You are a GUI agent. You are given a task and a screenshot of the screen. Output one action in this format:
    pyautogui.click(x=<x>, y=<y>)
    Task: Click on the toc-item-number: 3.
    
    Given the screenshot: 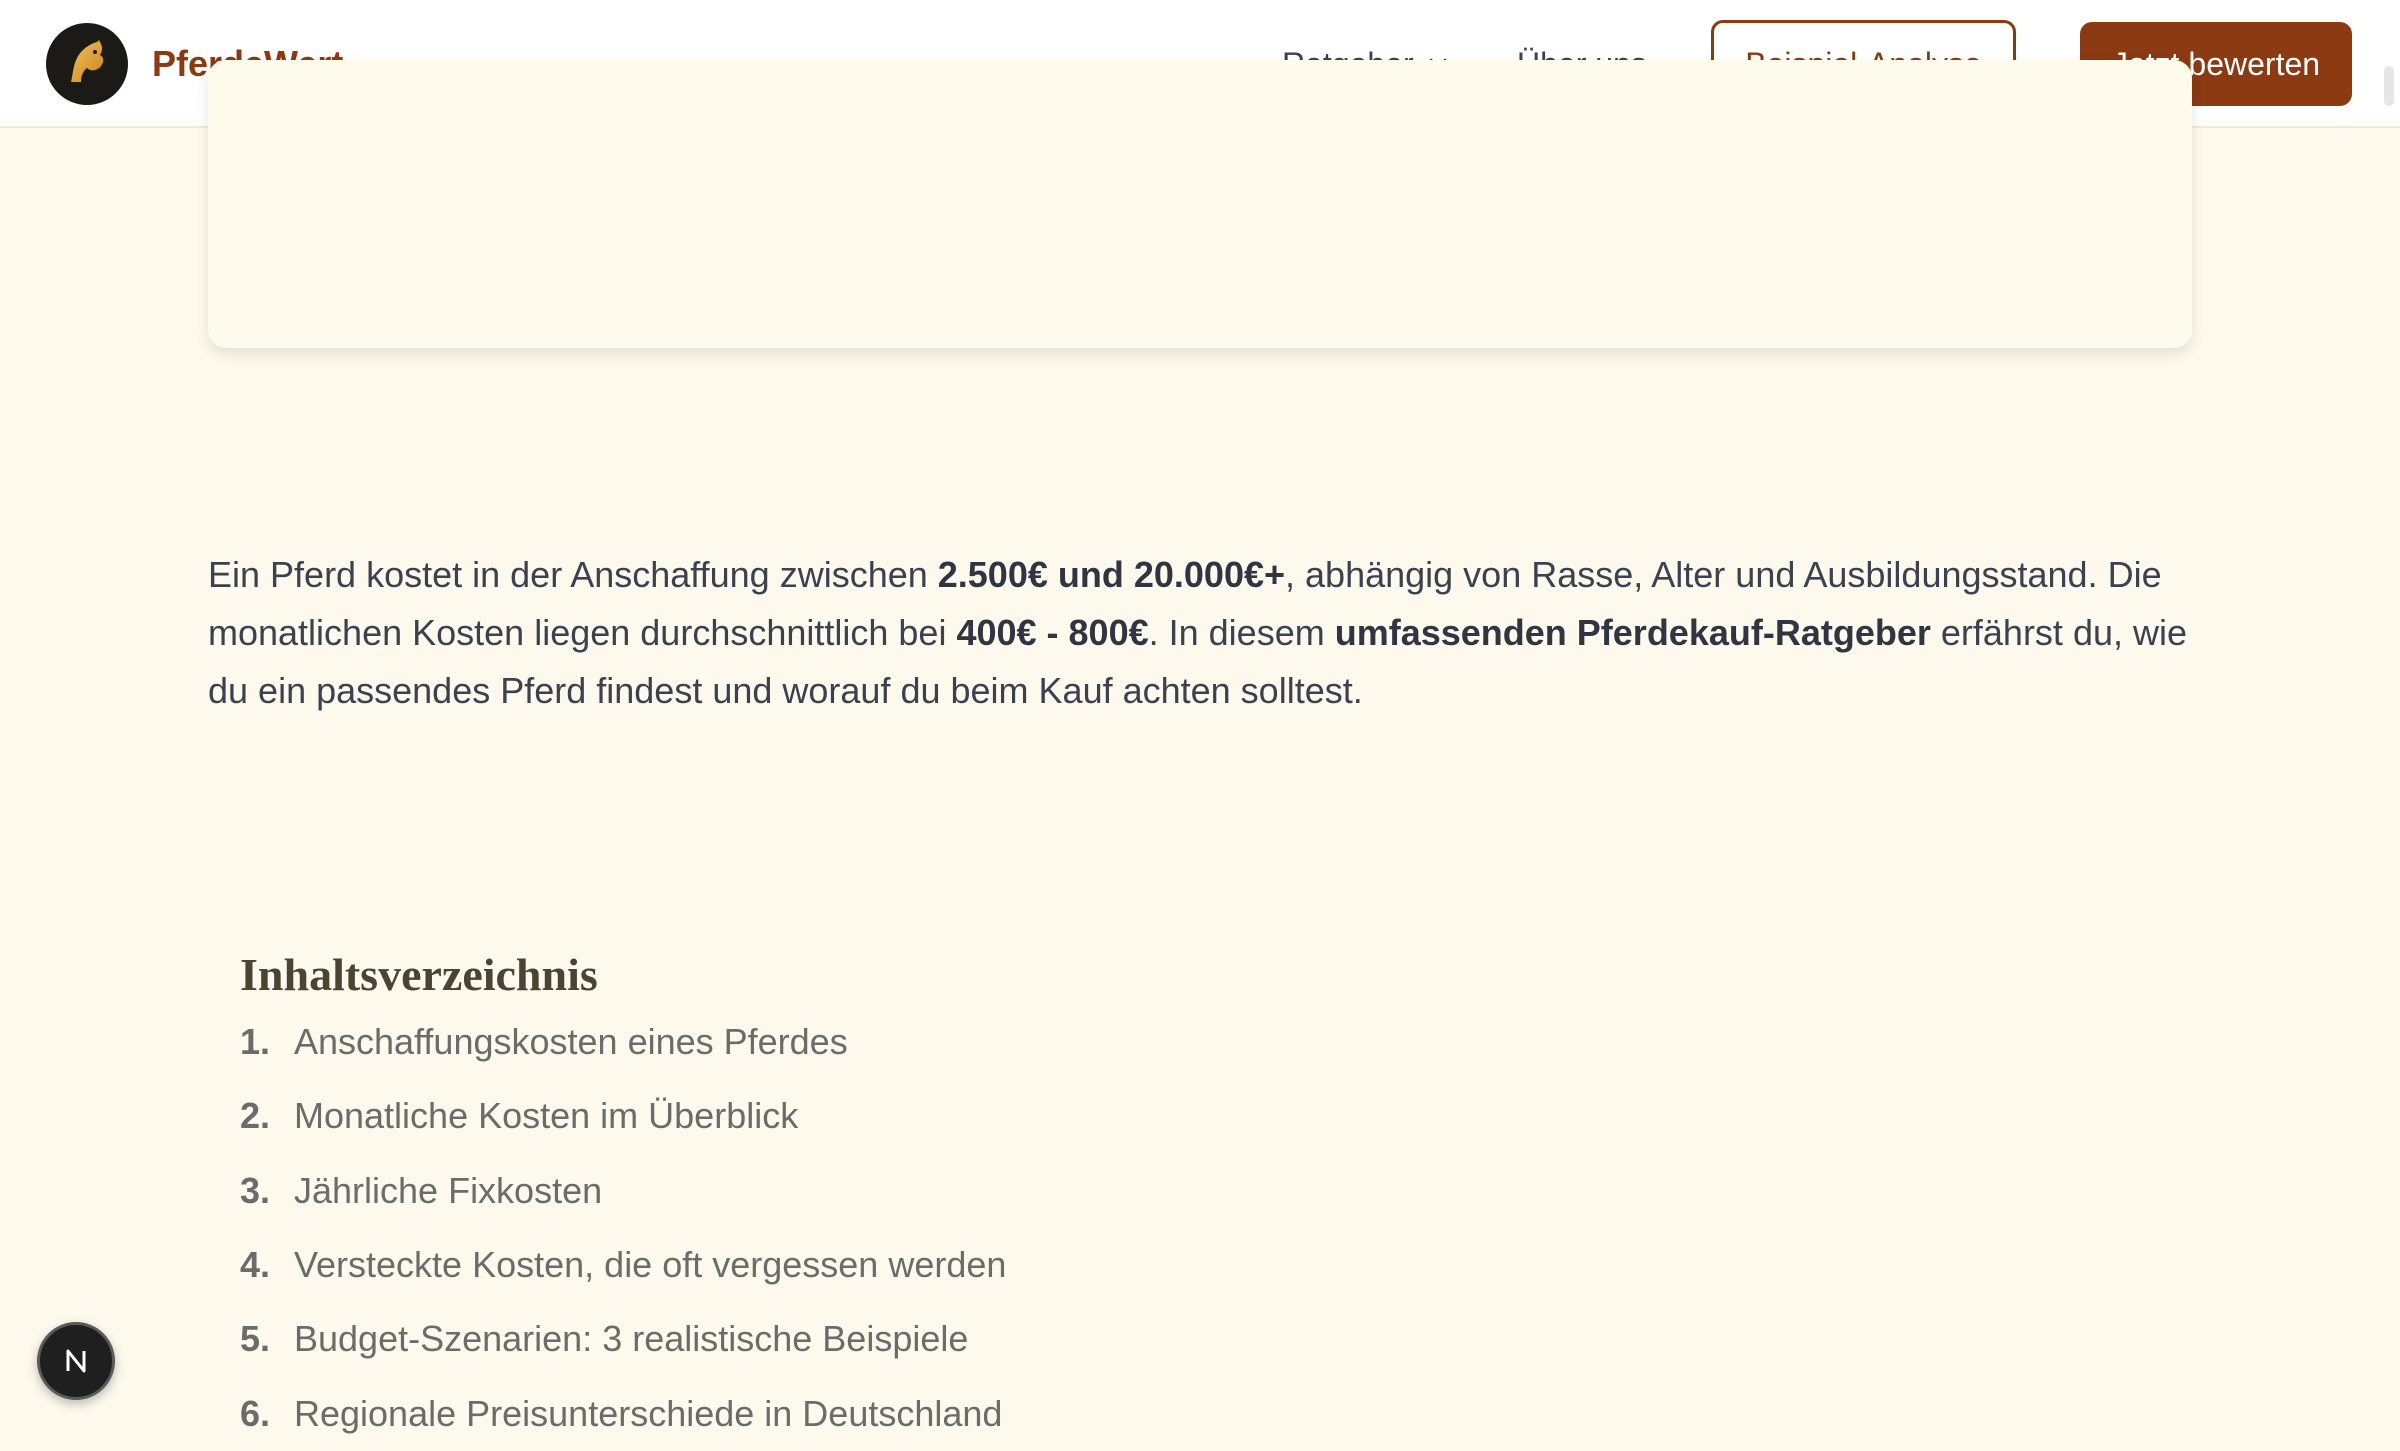 What is the action you would take?
    pyautogui.click(x=255, y=1190)
    